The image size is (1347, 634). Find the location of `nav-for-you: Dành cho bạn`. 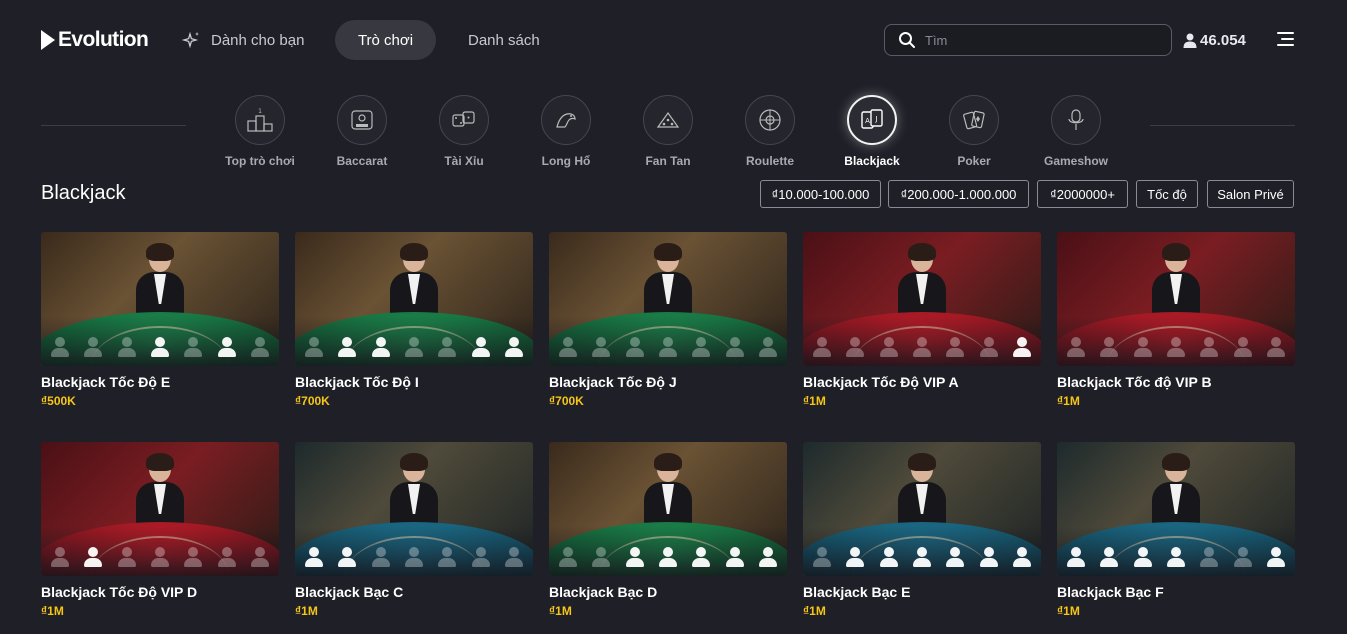

nav-for-you: Dành cho bạn is located at coordinates (243, 40).